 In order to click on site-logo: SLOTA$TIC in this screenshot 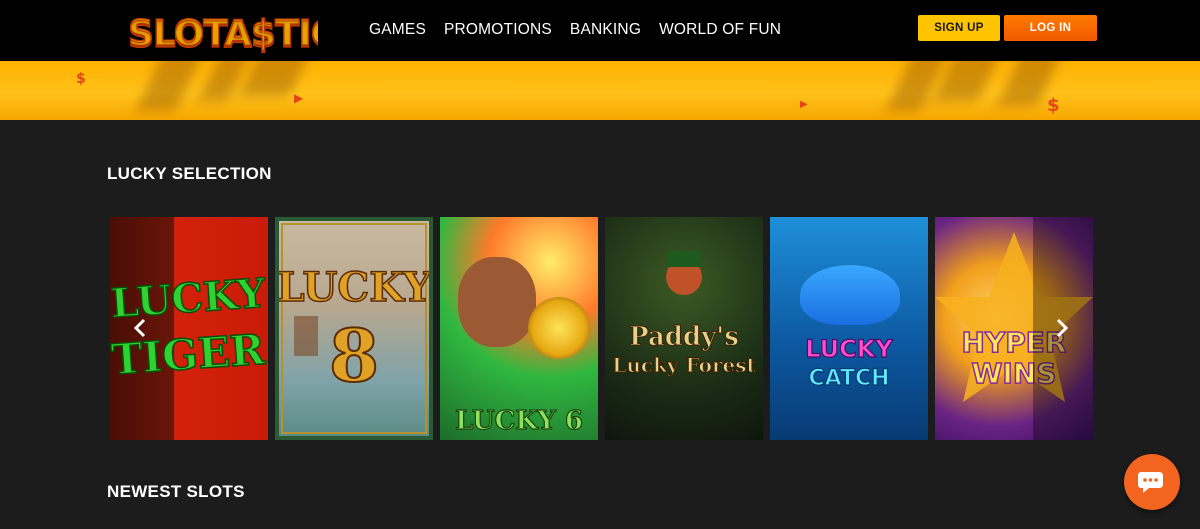, I will do `click(232, 35)`.